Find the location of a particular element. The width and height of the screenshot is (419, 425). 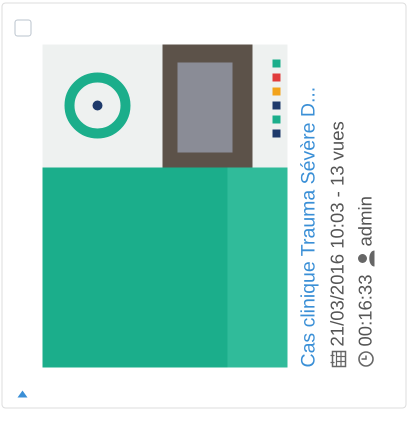

user-icon is located at coordinates (365, 258).